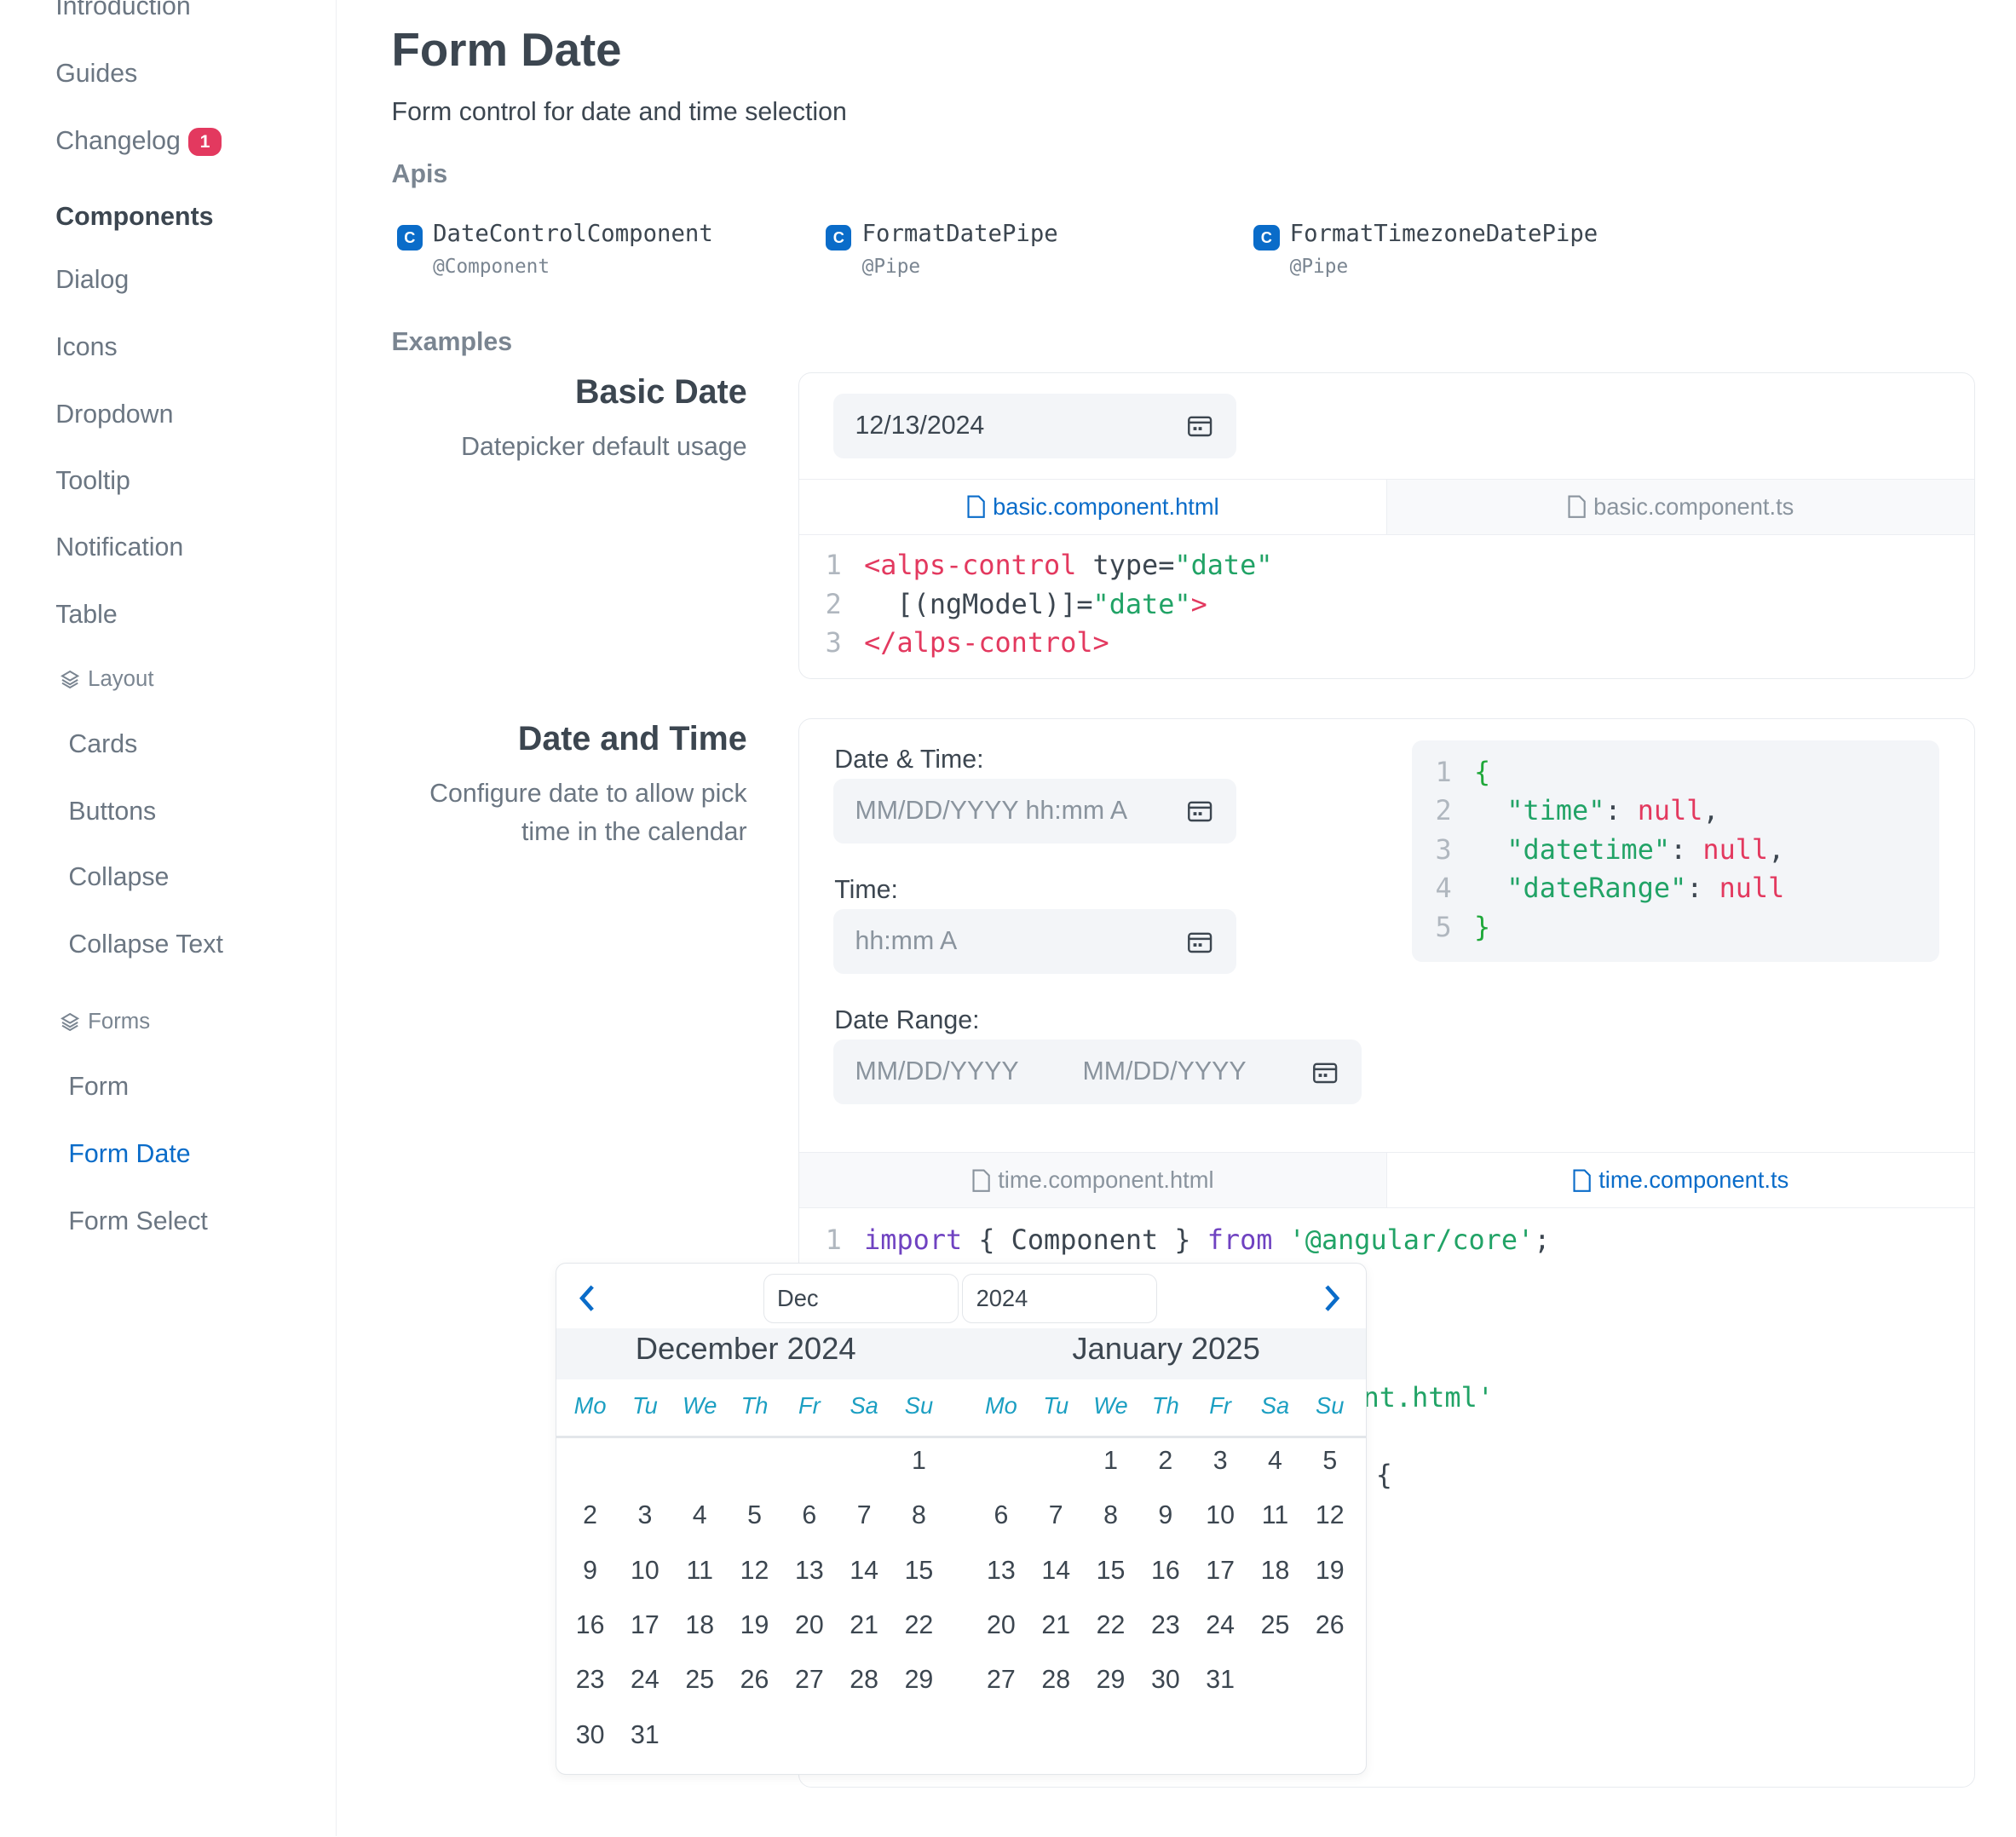  Describe the element at coordinates (1680, 1180) in the screenshot. I see `tab-time-ts: time.component.ts` at that location.